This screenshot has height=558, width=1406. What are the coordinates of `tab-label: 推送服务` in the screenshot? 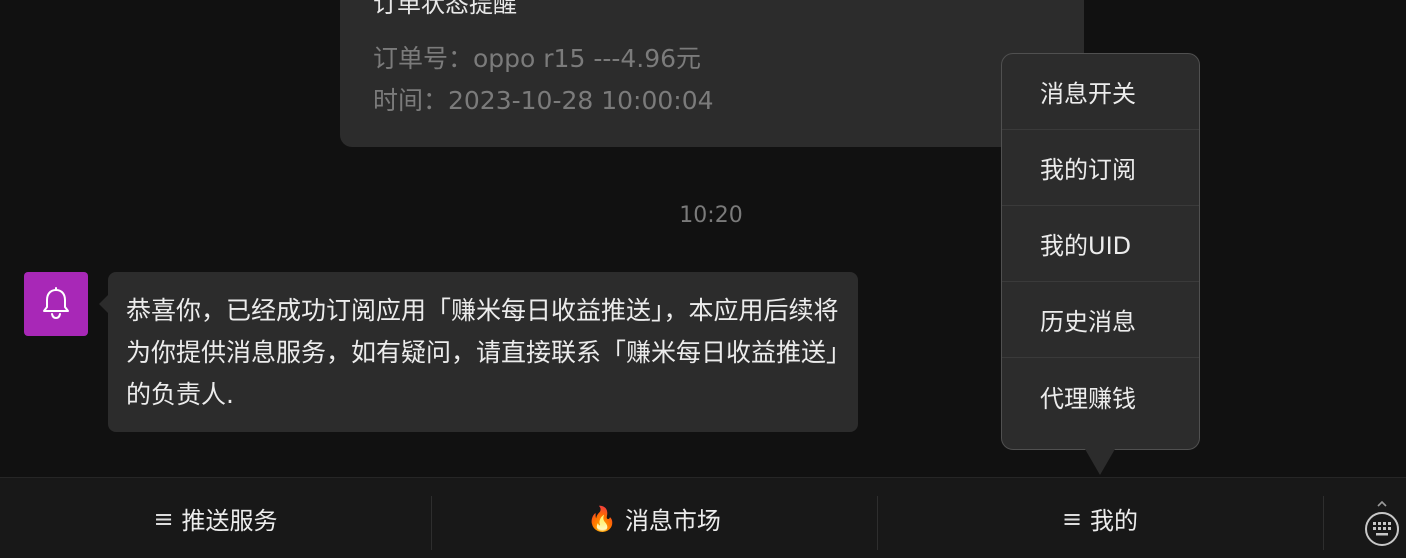 It's located at (229, 521).